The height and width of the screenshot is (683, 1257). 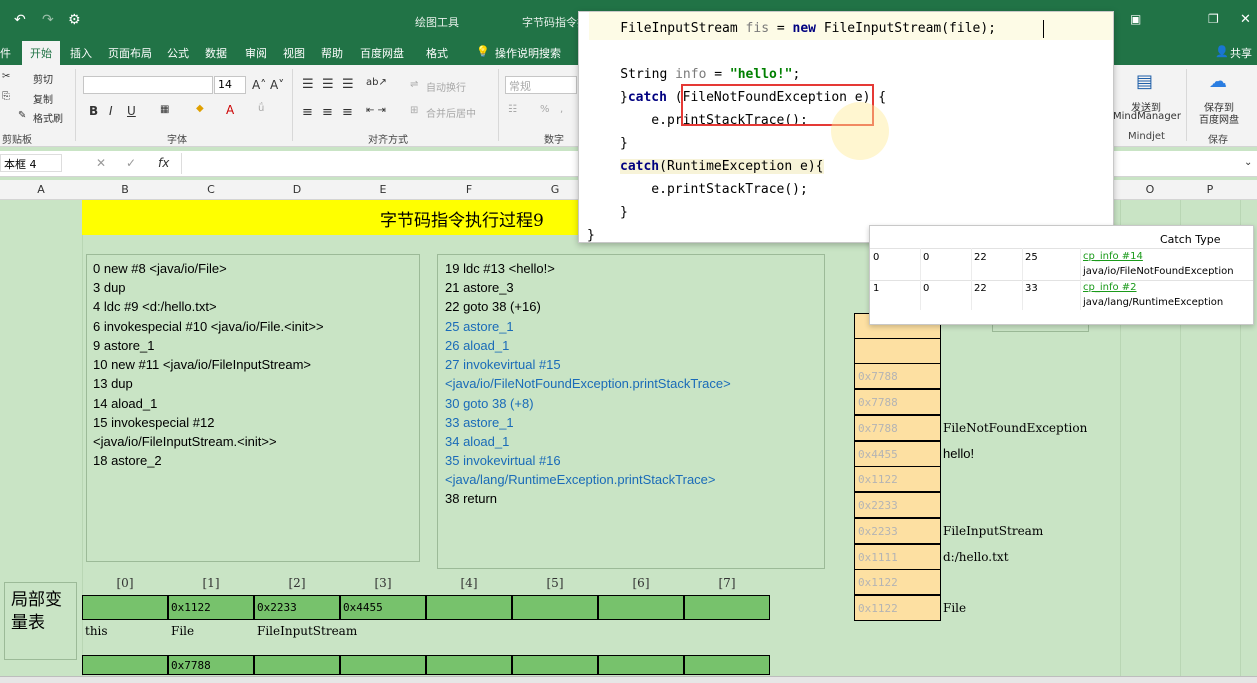 I want to click on italic-button: I, so click(x=111, y=111).